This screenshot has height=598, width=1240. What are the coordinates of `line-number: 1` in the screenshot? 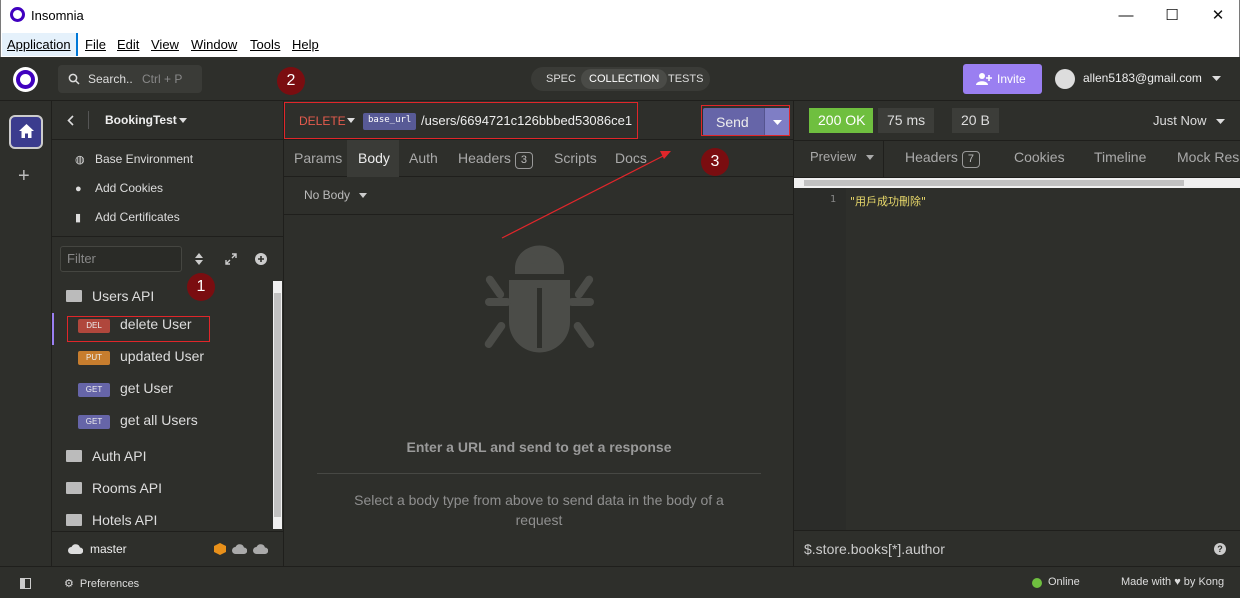 It's located at (833, 199).